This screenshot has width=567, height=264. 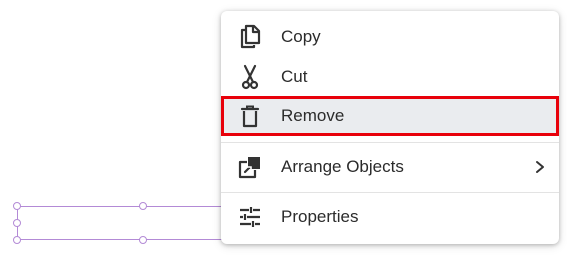 What do you see at coordinates (250, 77) in the screenshot?
I see `scissors-icon` at bounding box center [250, 77].